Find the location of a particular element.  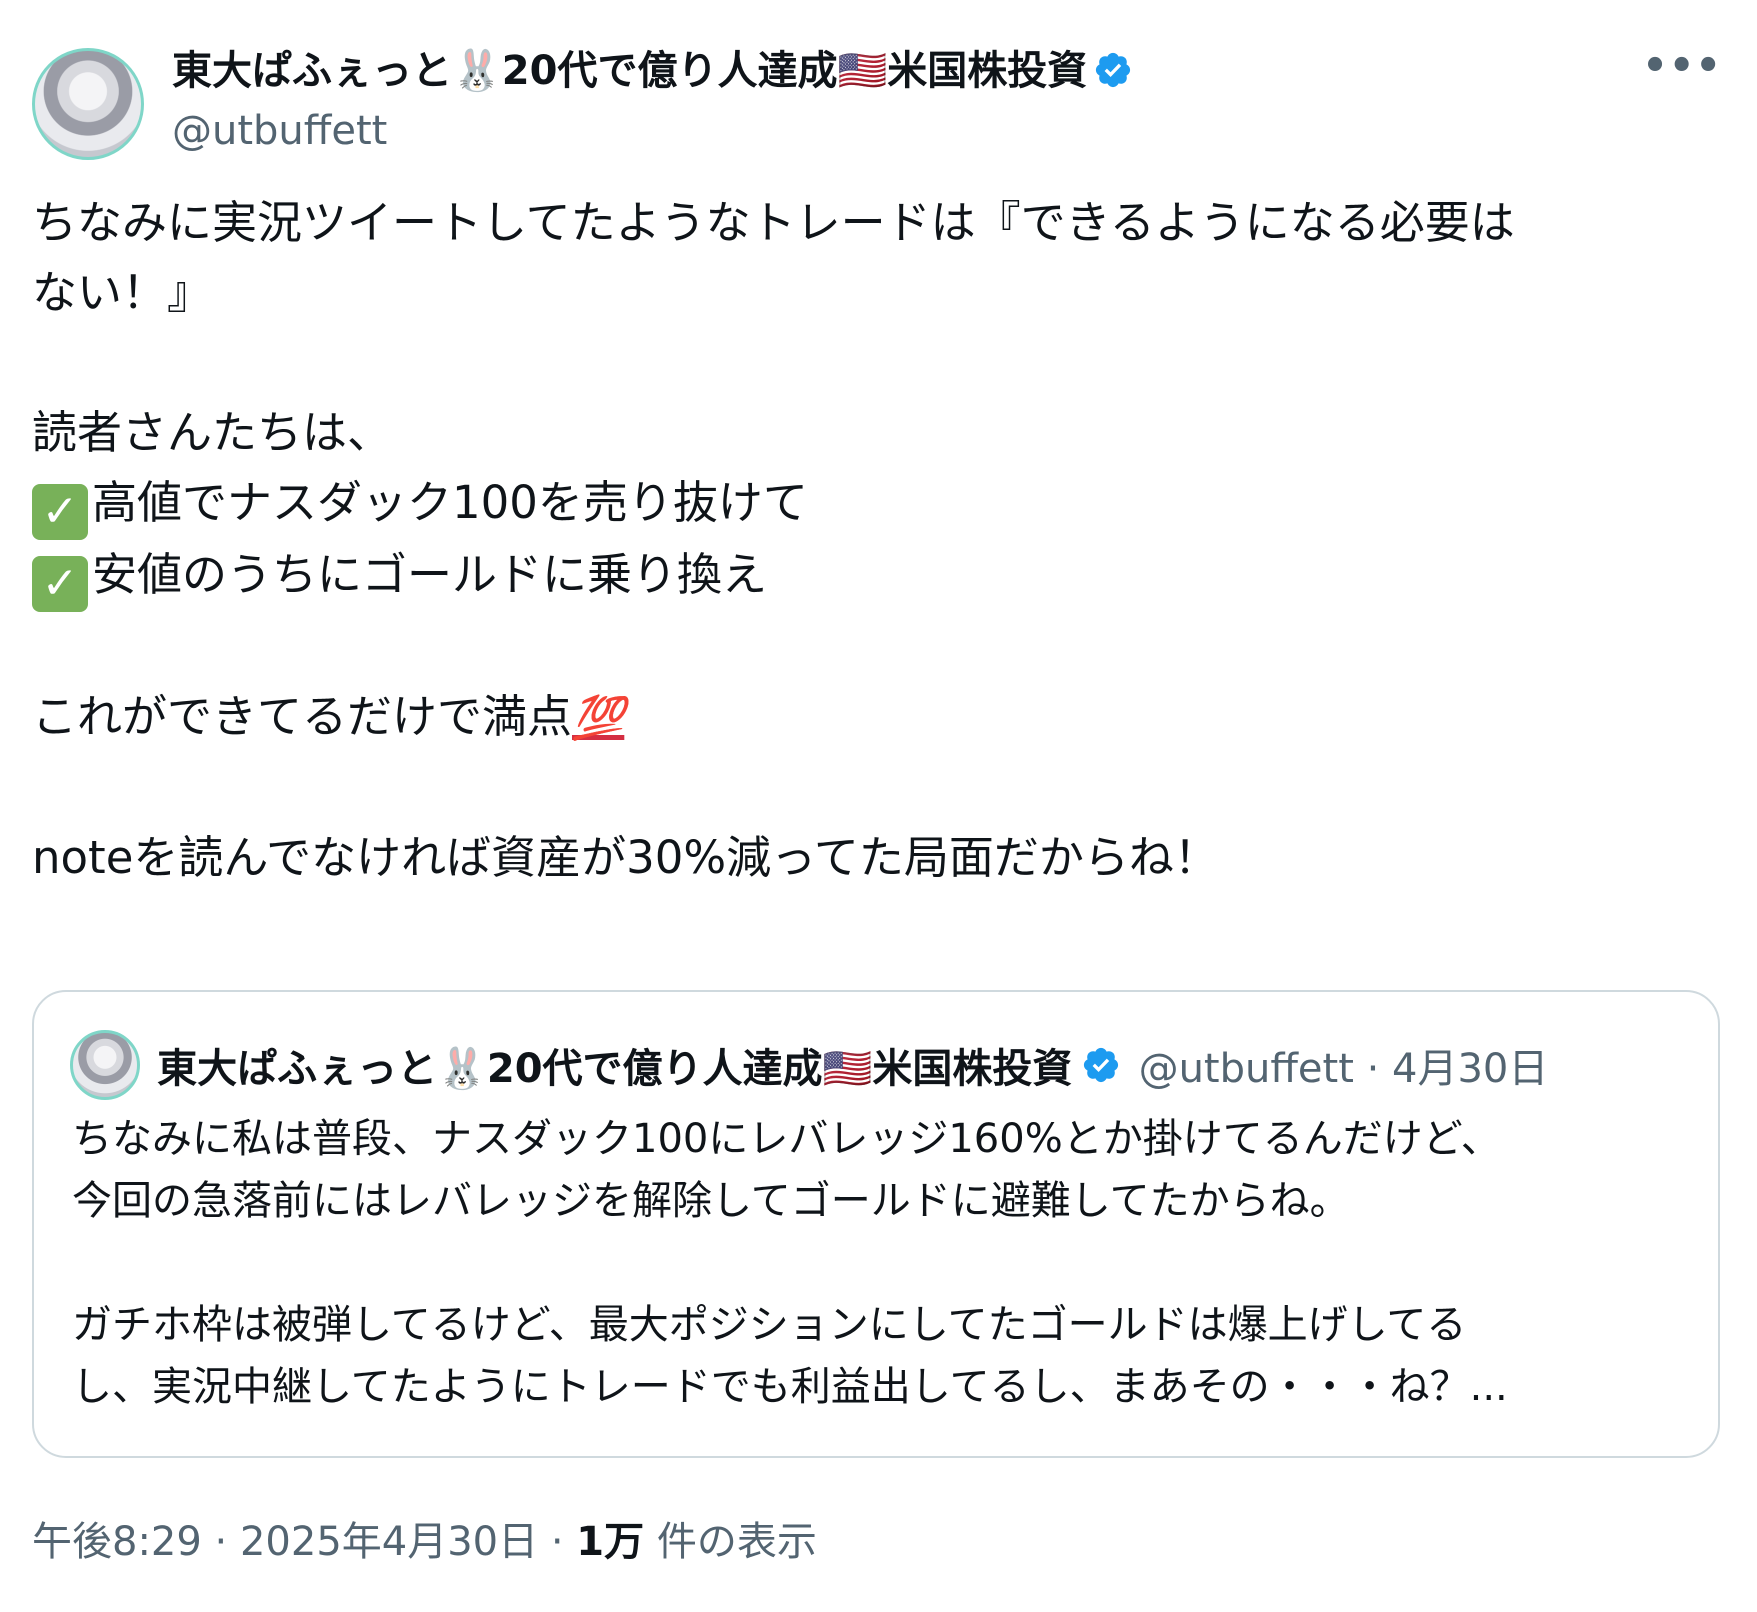

tweet-header: 東大ぱふぇっと🐰20代で億り人達成🇺🇸米国株投資 @utbuffett ••• is located at coordinates (877, 100).